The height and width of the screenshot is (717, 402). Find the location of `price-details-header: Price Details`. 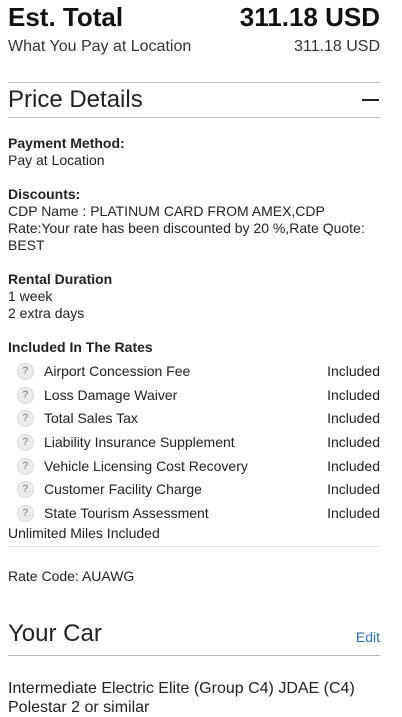

price-details-header: Price Details is located at coordinates (194, 100).